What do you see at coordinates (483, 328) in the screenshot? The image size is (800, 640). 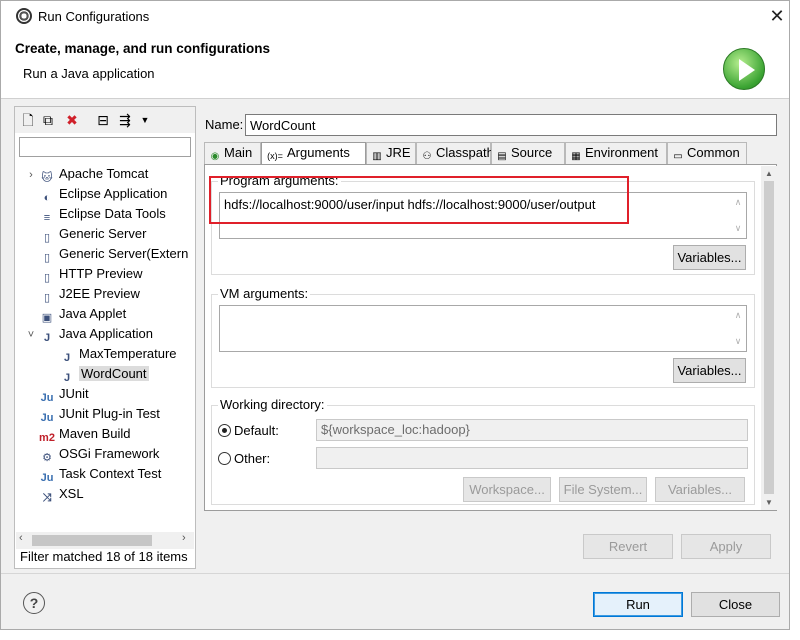 I see `vm-arguments-field: ∧ ∨` at bounding box center [483, 328].